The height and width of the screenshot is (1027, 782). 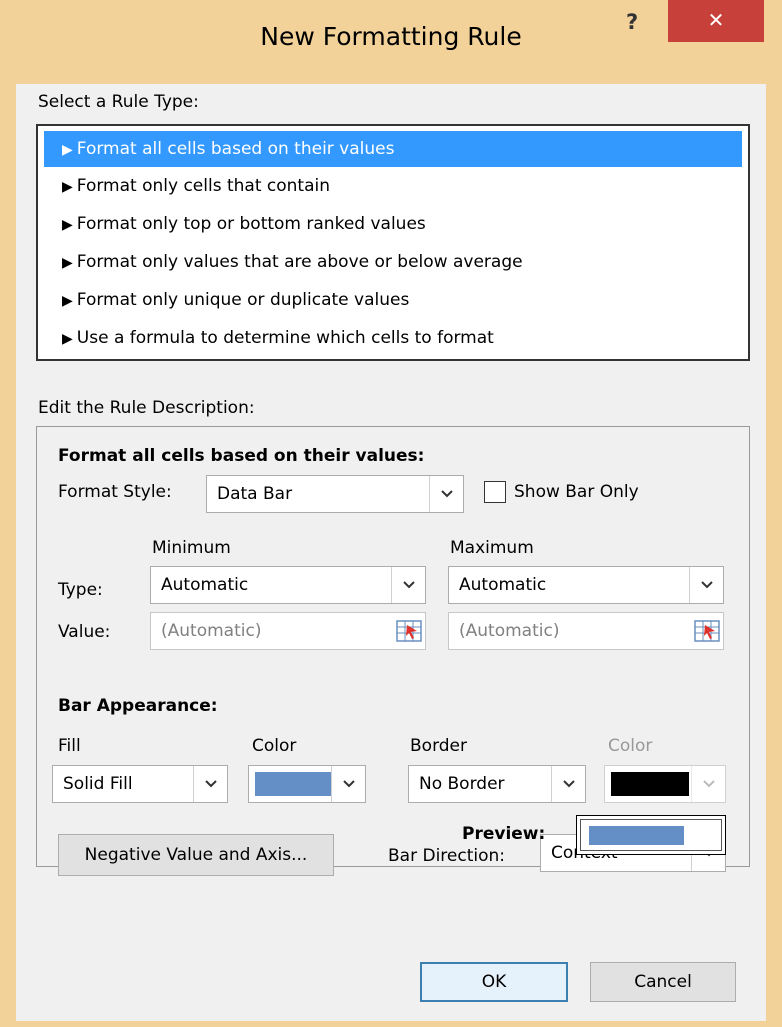 I want to click on description-heading: Format all cells based on their values:, so click(x=241, y=456).